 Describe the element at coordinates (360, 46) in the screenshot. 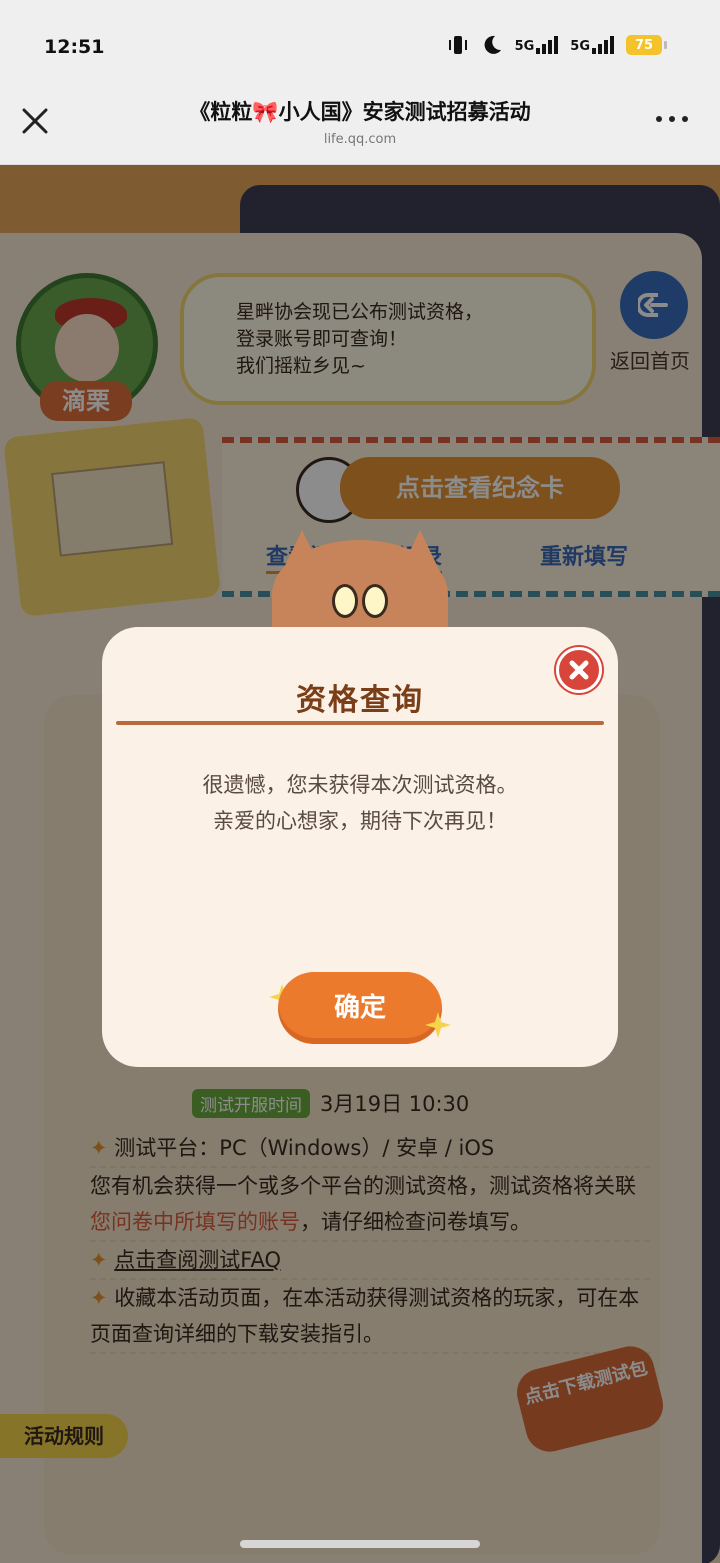

I see `status-bar: 12:51 5G 5G 75` at that location.